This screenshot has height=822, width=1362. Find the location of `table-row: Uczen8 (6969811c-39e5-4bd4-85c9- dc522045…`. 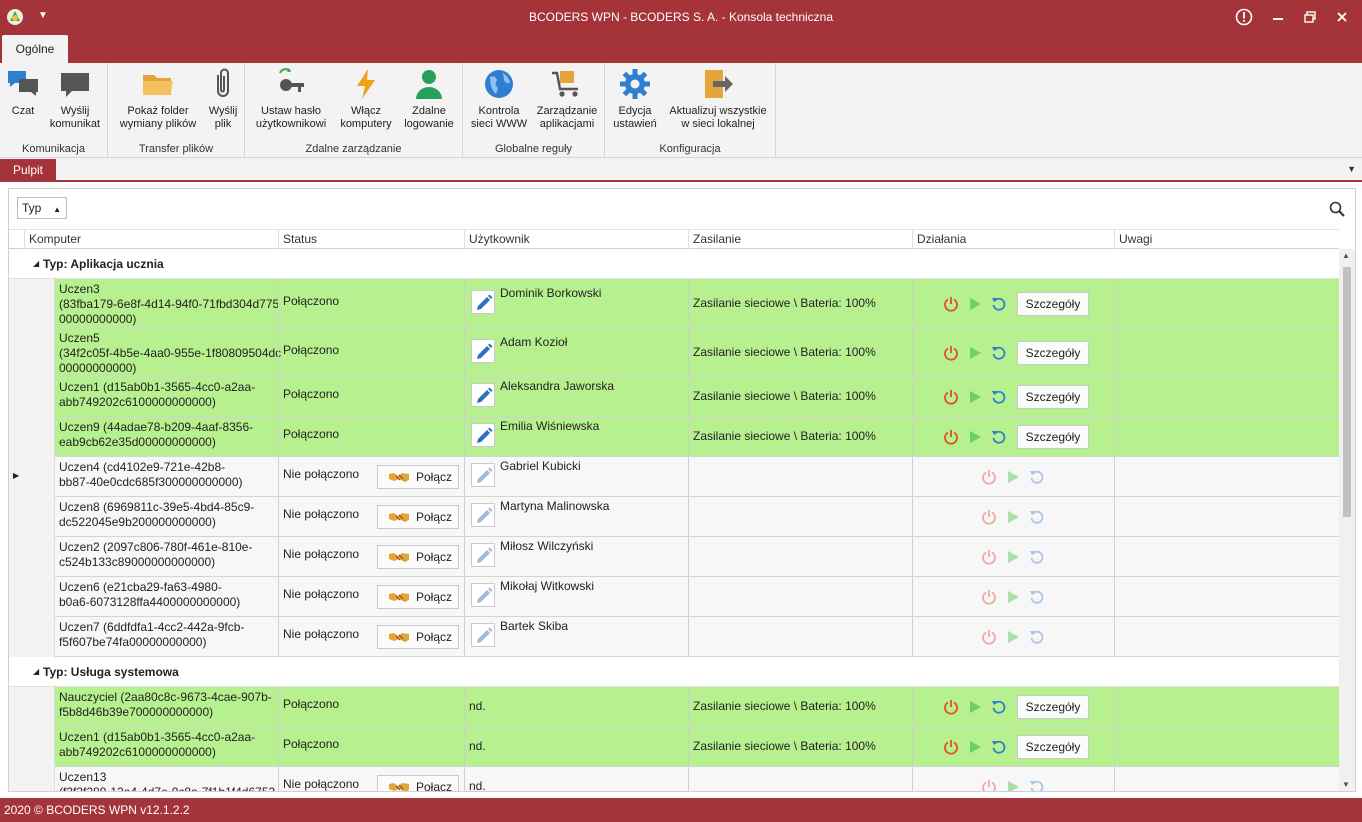

table-row: Uczen8 (6969811c-39e5-4bd4-85c9- dc522045… is located at coordinates (674, 517).